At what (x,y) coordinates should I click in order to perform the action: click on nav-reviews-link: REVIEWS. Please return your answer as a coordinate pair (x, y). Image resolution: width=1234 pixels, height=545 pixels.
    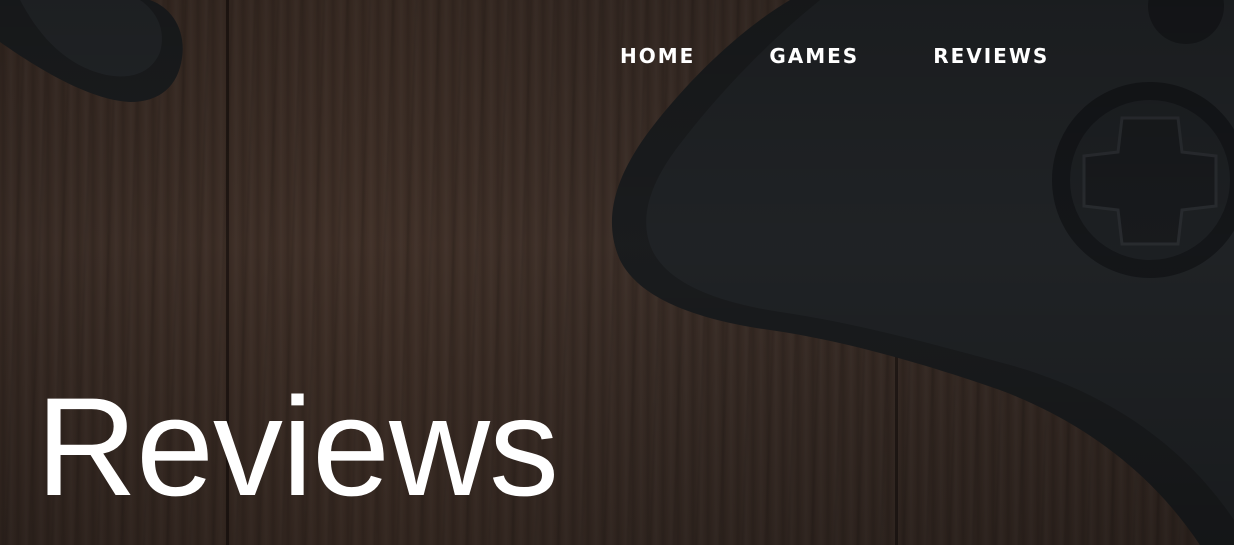
    Looking at the image, I should click on (991, 56).